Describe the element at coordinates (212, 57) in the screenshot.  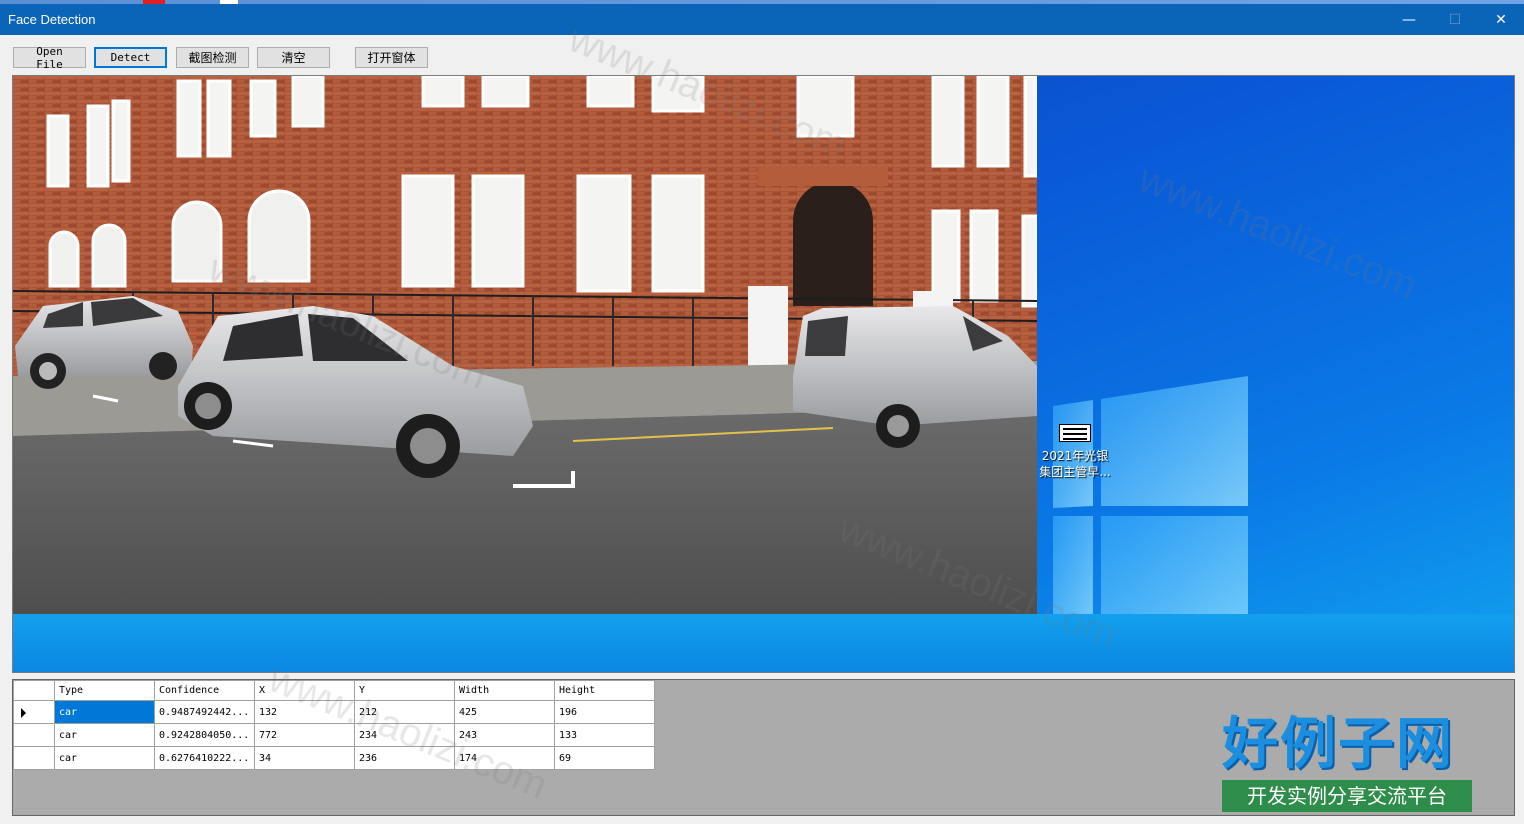
I see `screenshot-detect-button: 截图检测` at that location.